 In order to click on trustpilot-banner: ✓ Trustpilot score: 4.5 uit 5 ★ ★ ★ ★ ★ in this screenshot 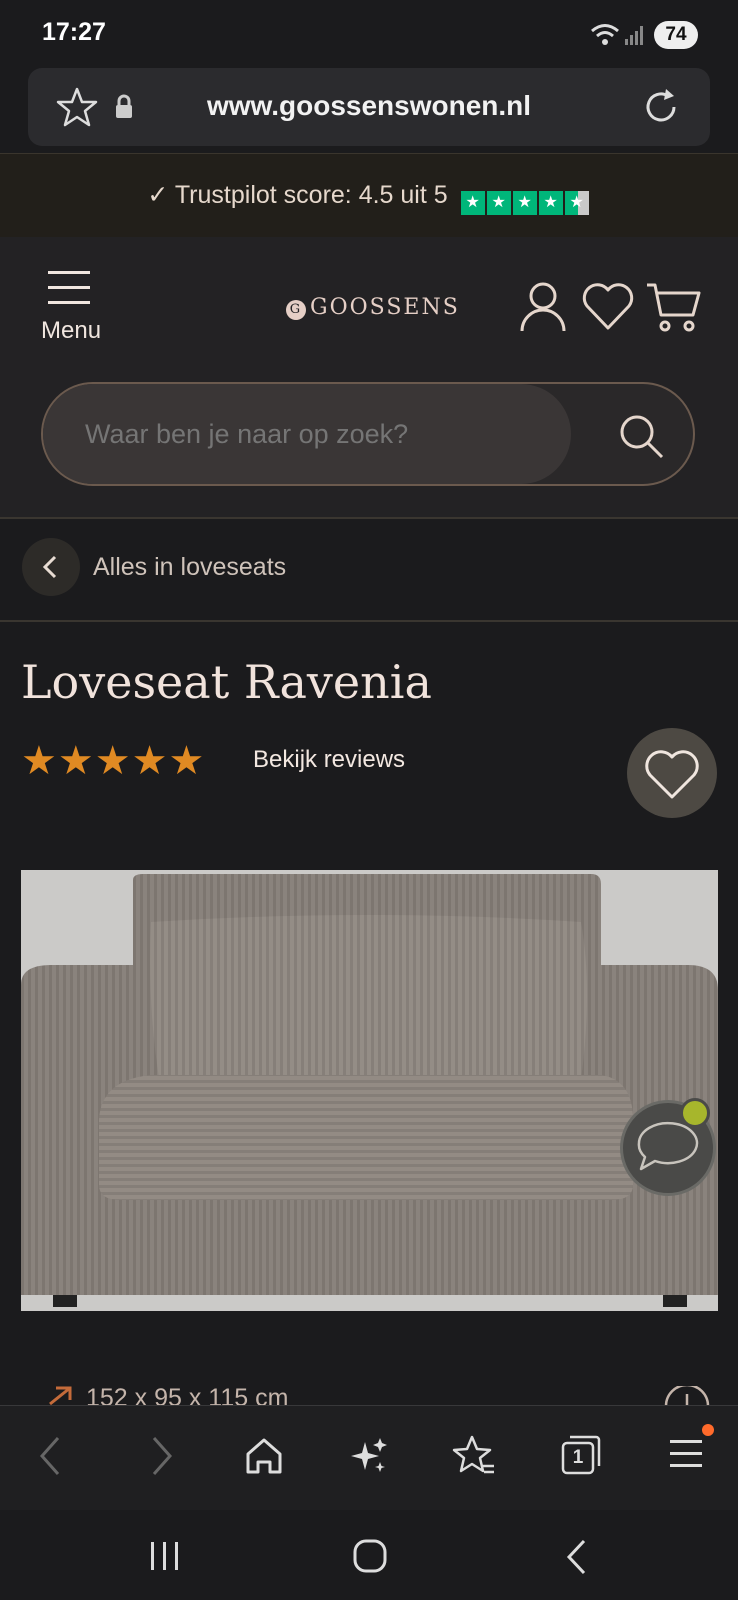, I will do `click(369, 195)`.